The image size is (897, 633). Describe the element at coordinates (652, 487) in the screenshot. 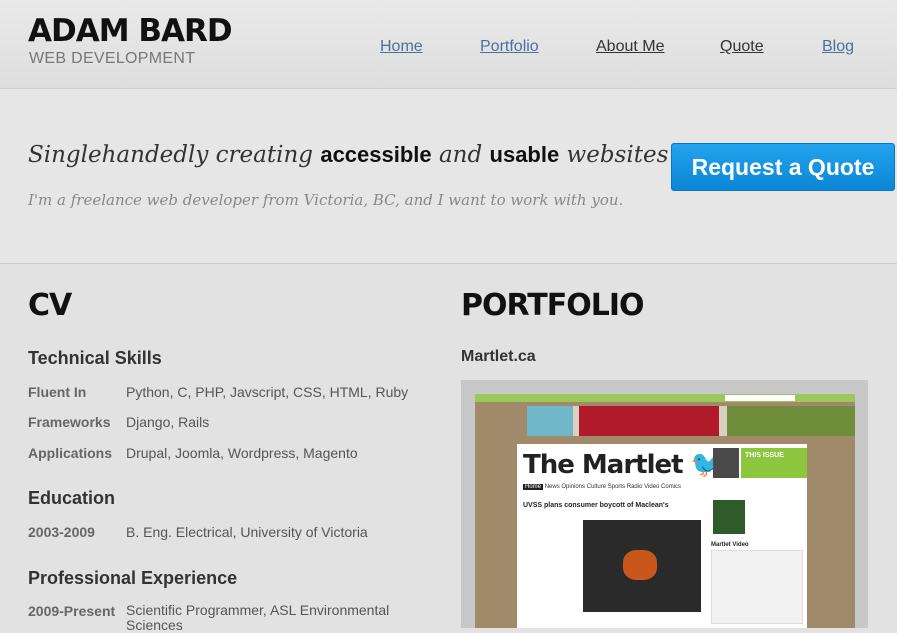

I see `site-nav-item: Video` at that location.